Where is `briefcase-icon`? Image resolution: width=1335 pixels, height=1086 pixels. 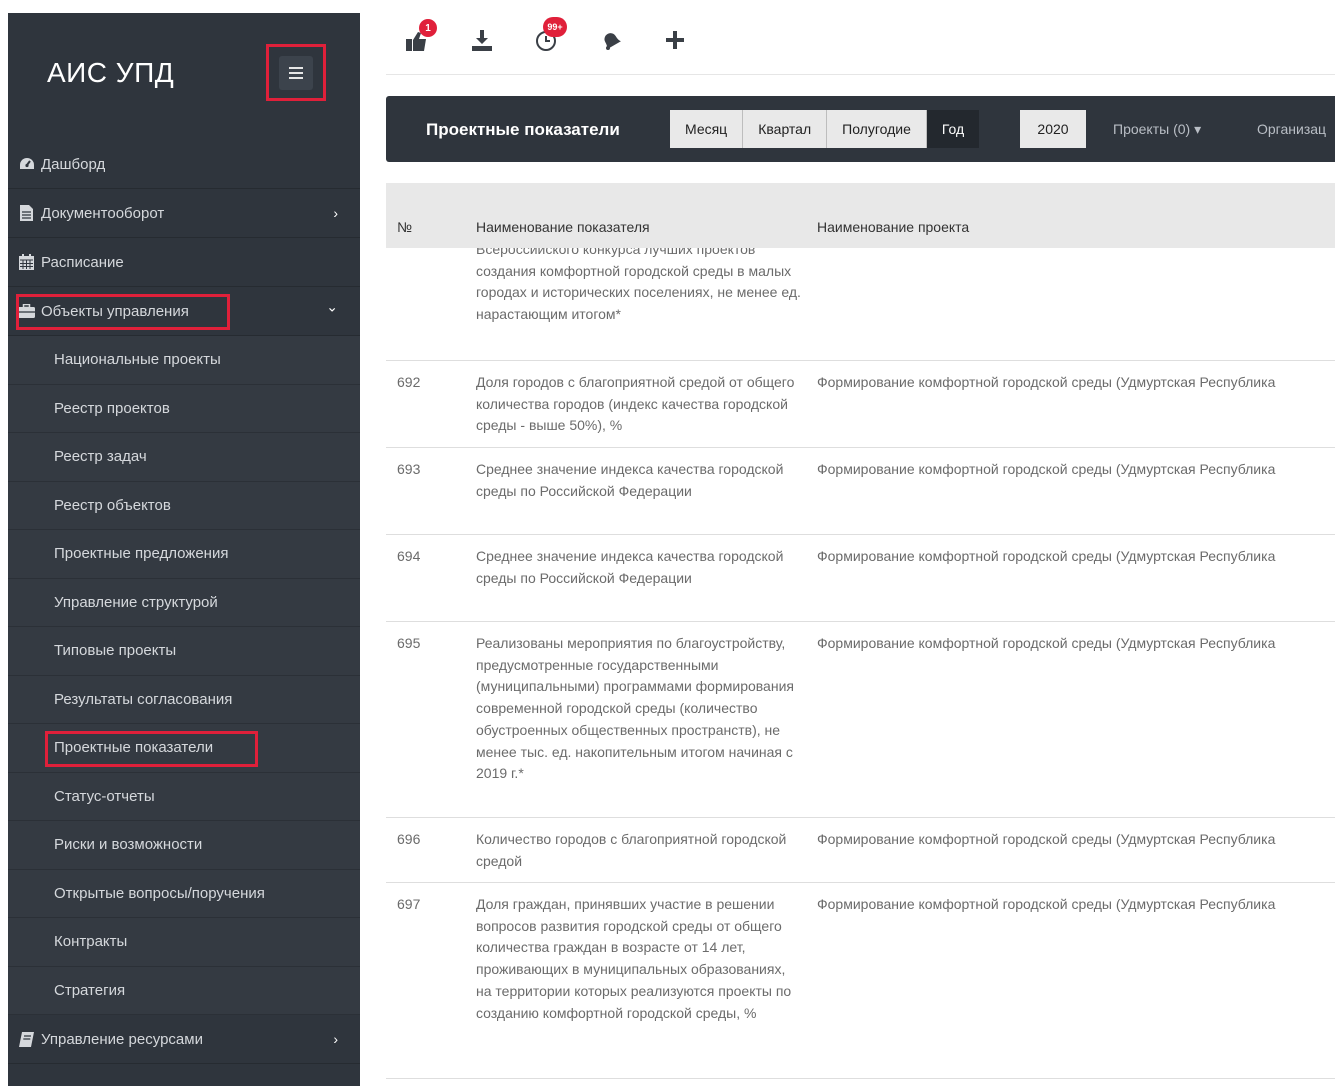 briefcase-icon is located at coordinates (26, 311).